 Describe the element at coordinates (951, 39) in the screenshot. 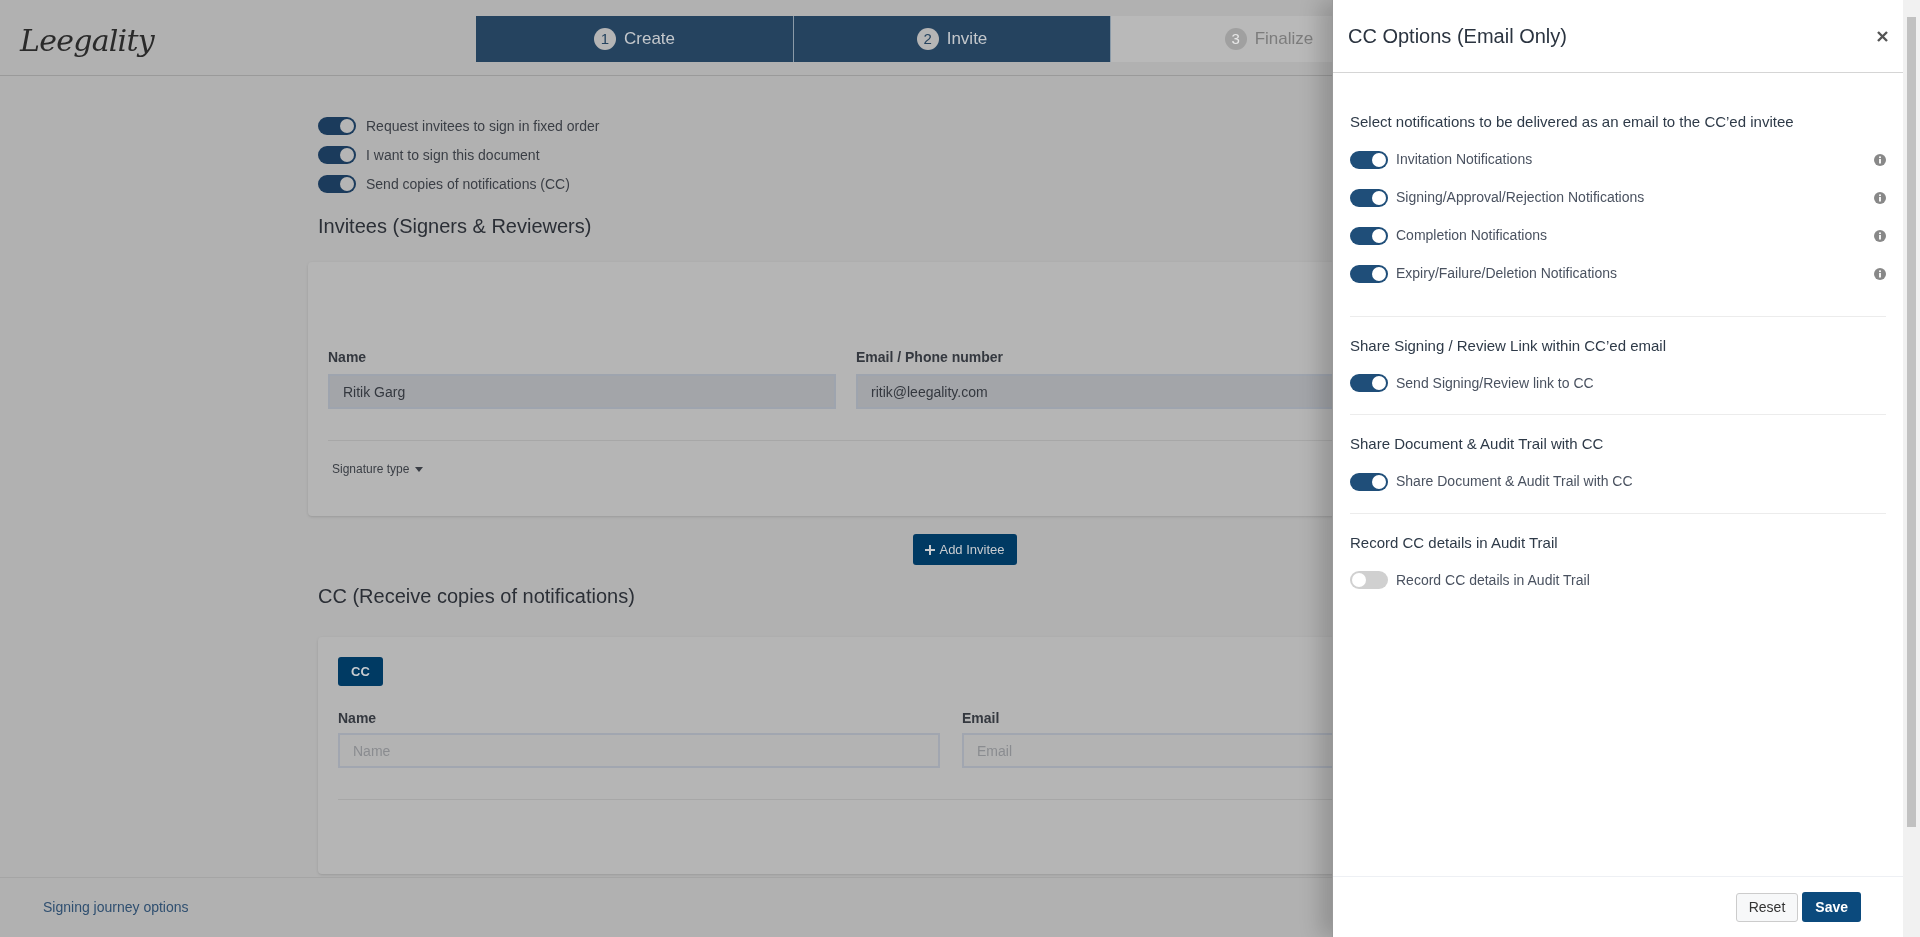

I see `step-tab: 2 Invite` at that location.